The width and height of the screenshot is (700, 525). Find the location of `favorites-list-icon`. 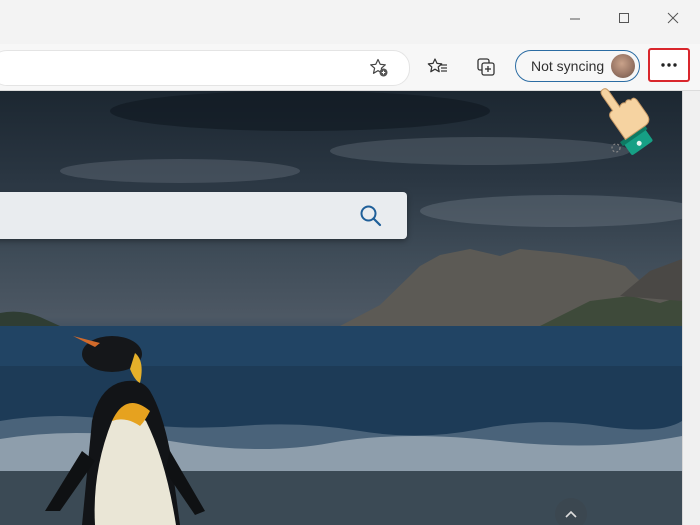

favorites-list-icon is located at coordinates (437, 65).